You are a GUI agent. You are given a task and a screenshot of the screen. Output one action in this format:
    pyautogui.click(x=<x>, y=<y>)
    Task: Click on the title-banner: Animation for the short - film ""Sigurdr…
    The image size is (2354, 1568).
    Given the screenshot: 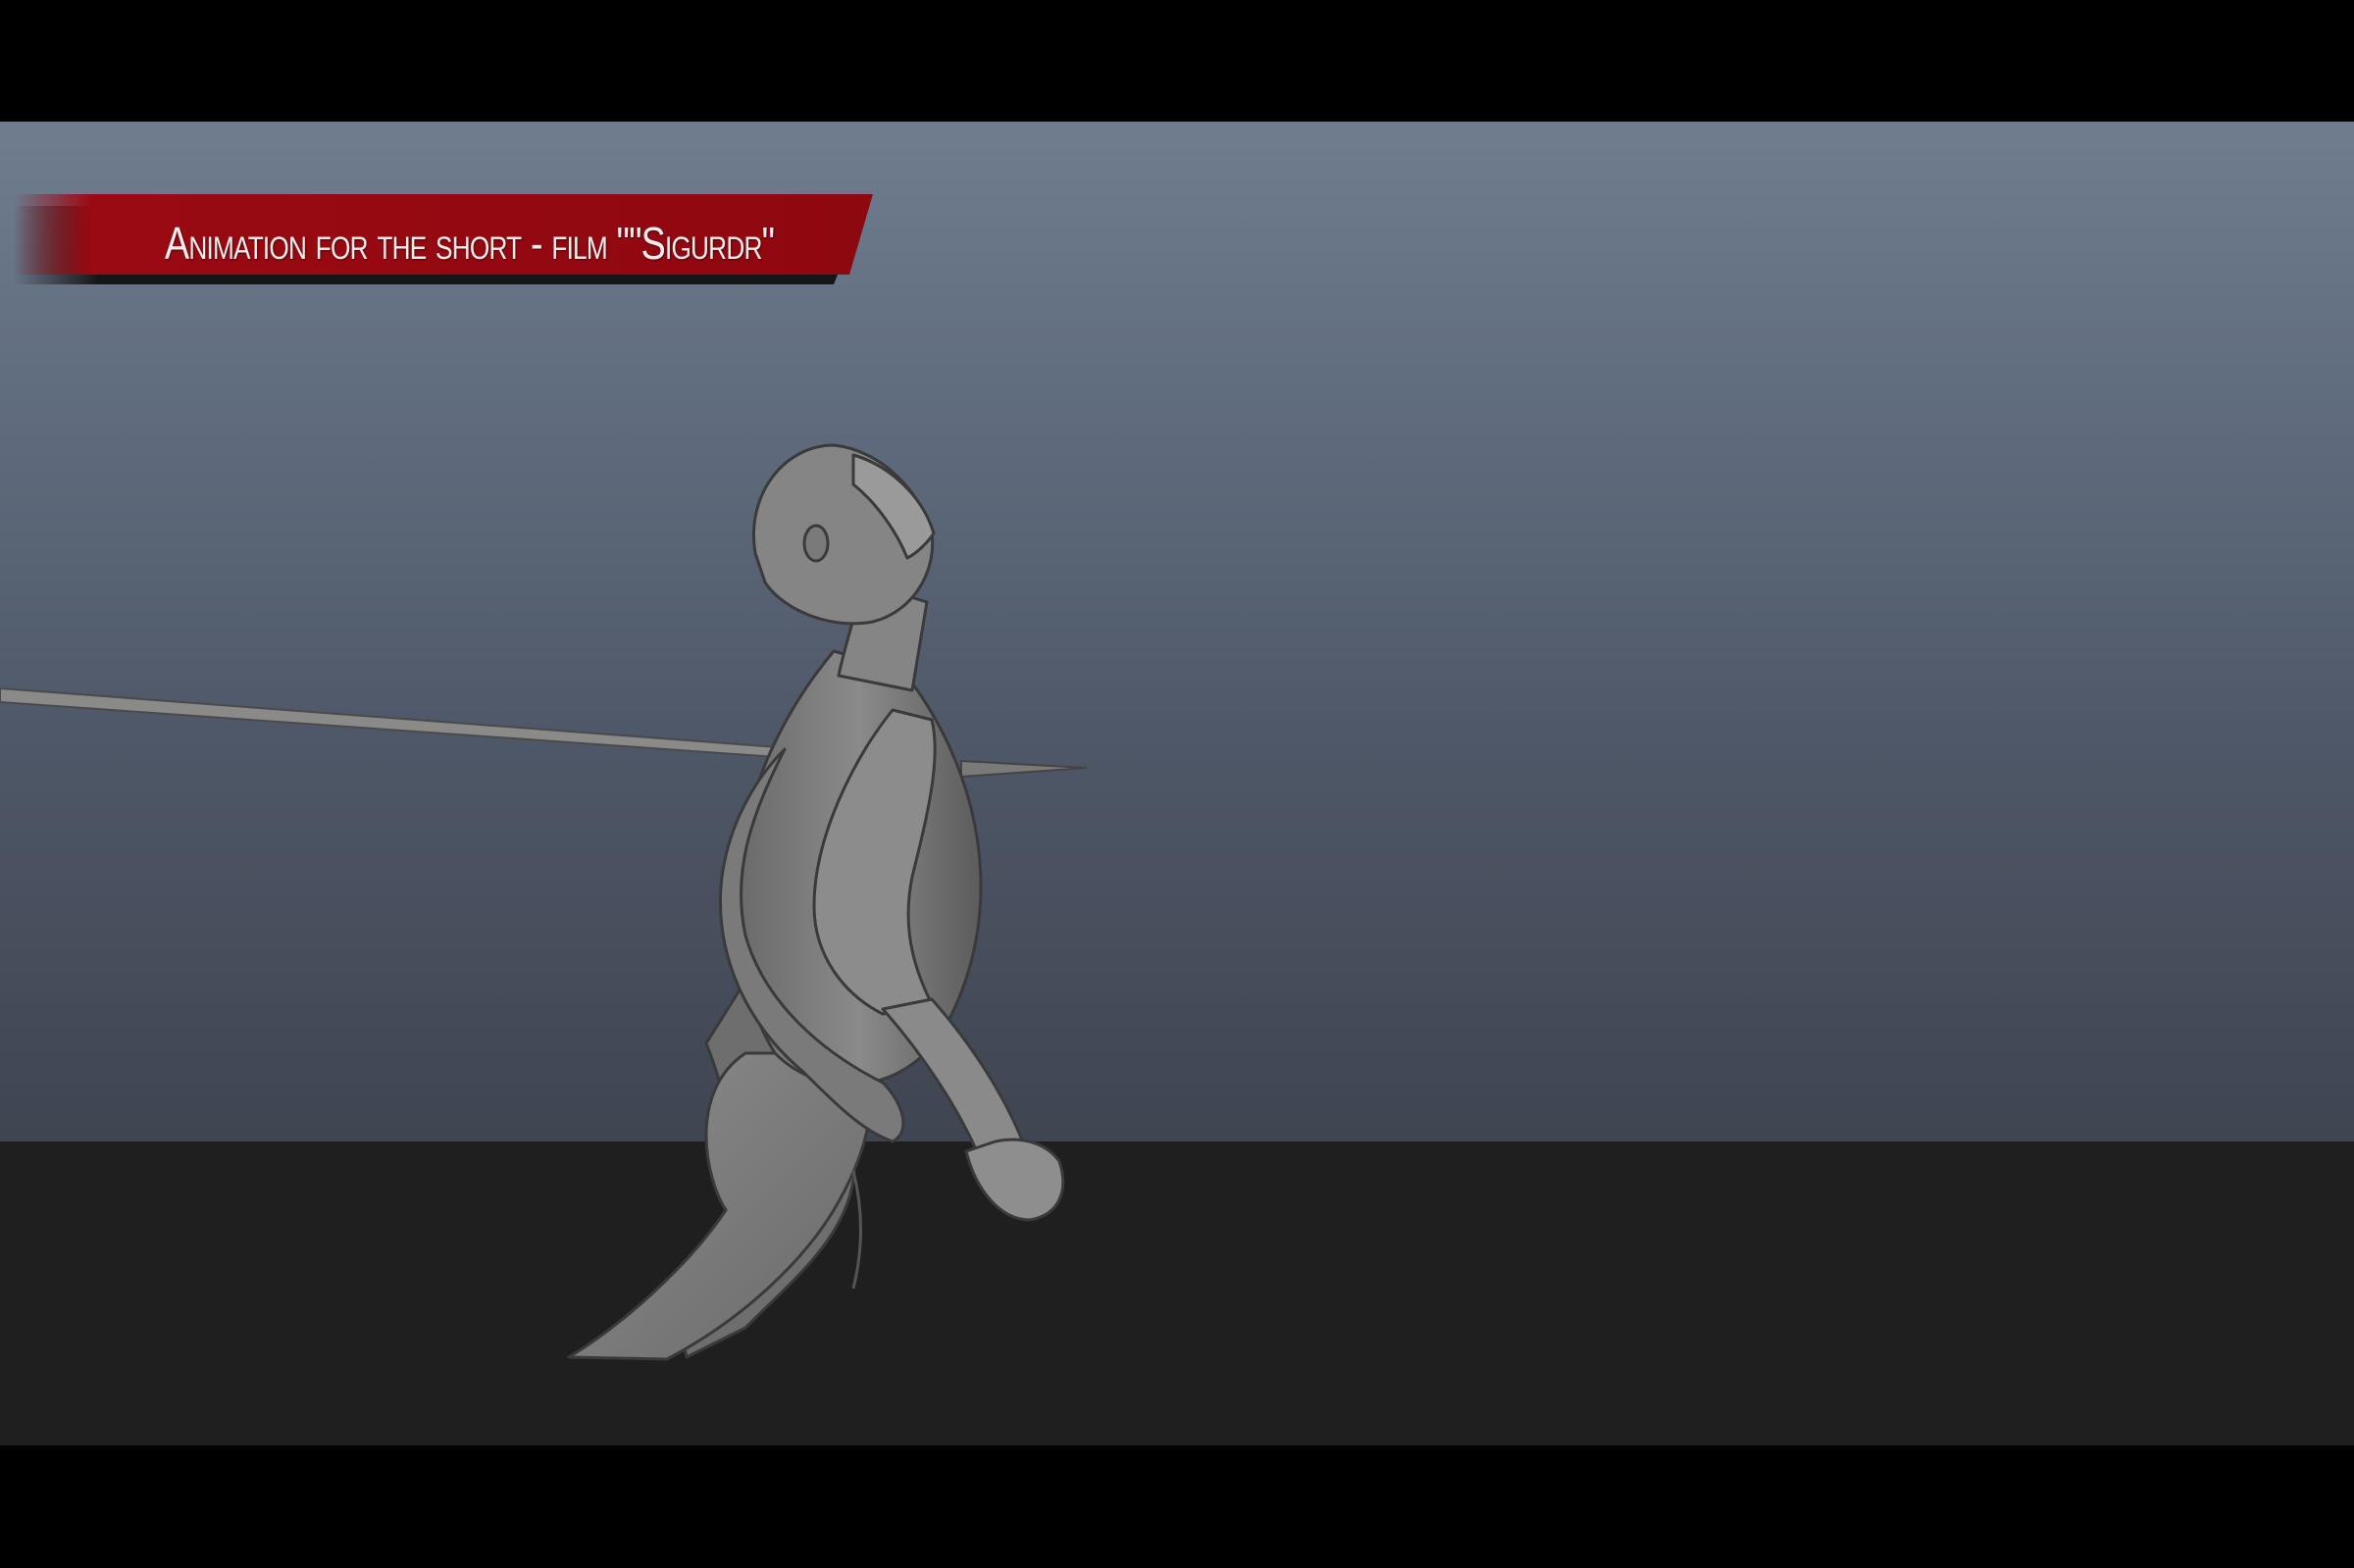 What is the action you would take?
    pyautogui.click(x=445, y=243)
    